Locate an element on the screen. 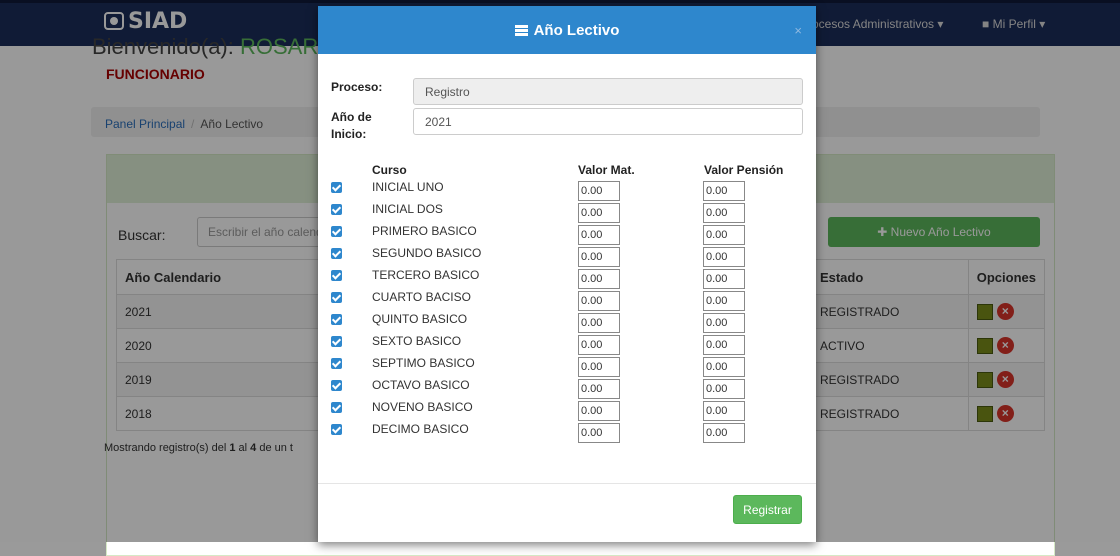  course-row: QUINTO BASICO 0.00 0.00 is located at coordinates (556, 323).